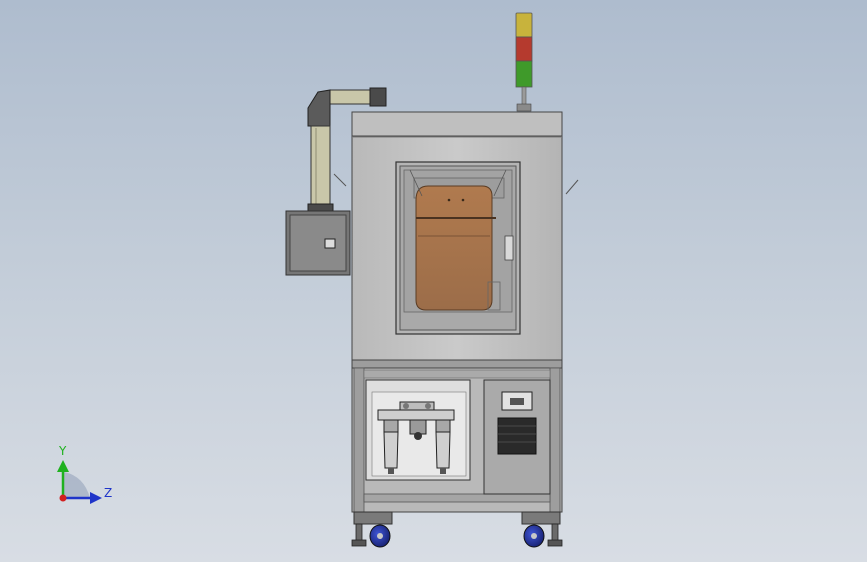  Describe the element at coordinates (378, 97) in the screenshot. I see `duct-top-flange` at that location.